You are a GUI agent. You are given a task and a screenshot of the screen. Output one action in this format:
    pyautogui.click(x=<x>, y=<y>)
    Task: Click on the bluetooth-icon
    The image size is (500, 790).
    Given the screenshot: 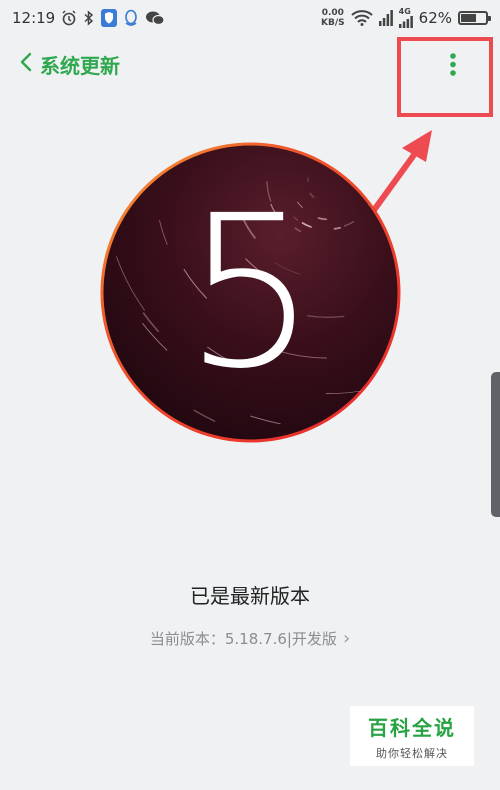 What is the action you would take?
    pyautogui.click(x=89, y=18)
    